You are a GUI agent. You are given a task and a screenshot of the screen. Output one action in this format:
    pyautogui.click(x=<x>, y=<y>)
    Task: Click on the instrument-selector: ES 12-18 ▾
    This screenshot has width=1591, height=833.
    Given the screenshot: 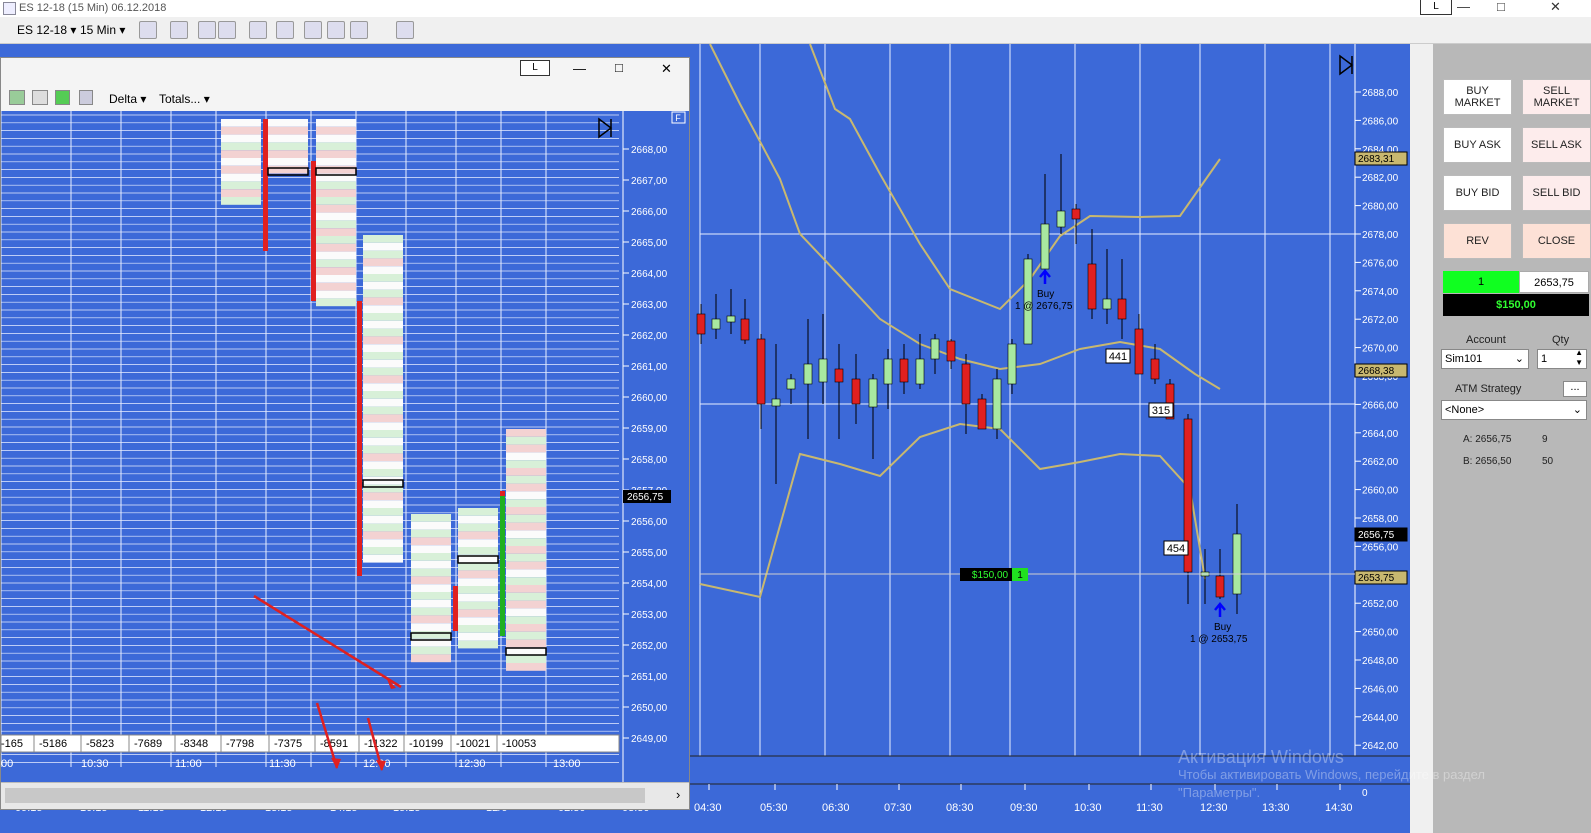 What is the action you would take?
    pyautogui.click(x=46, y=30)
    